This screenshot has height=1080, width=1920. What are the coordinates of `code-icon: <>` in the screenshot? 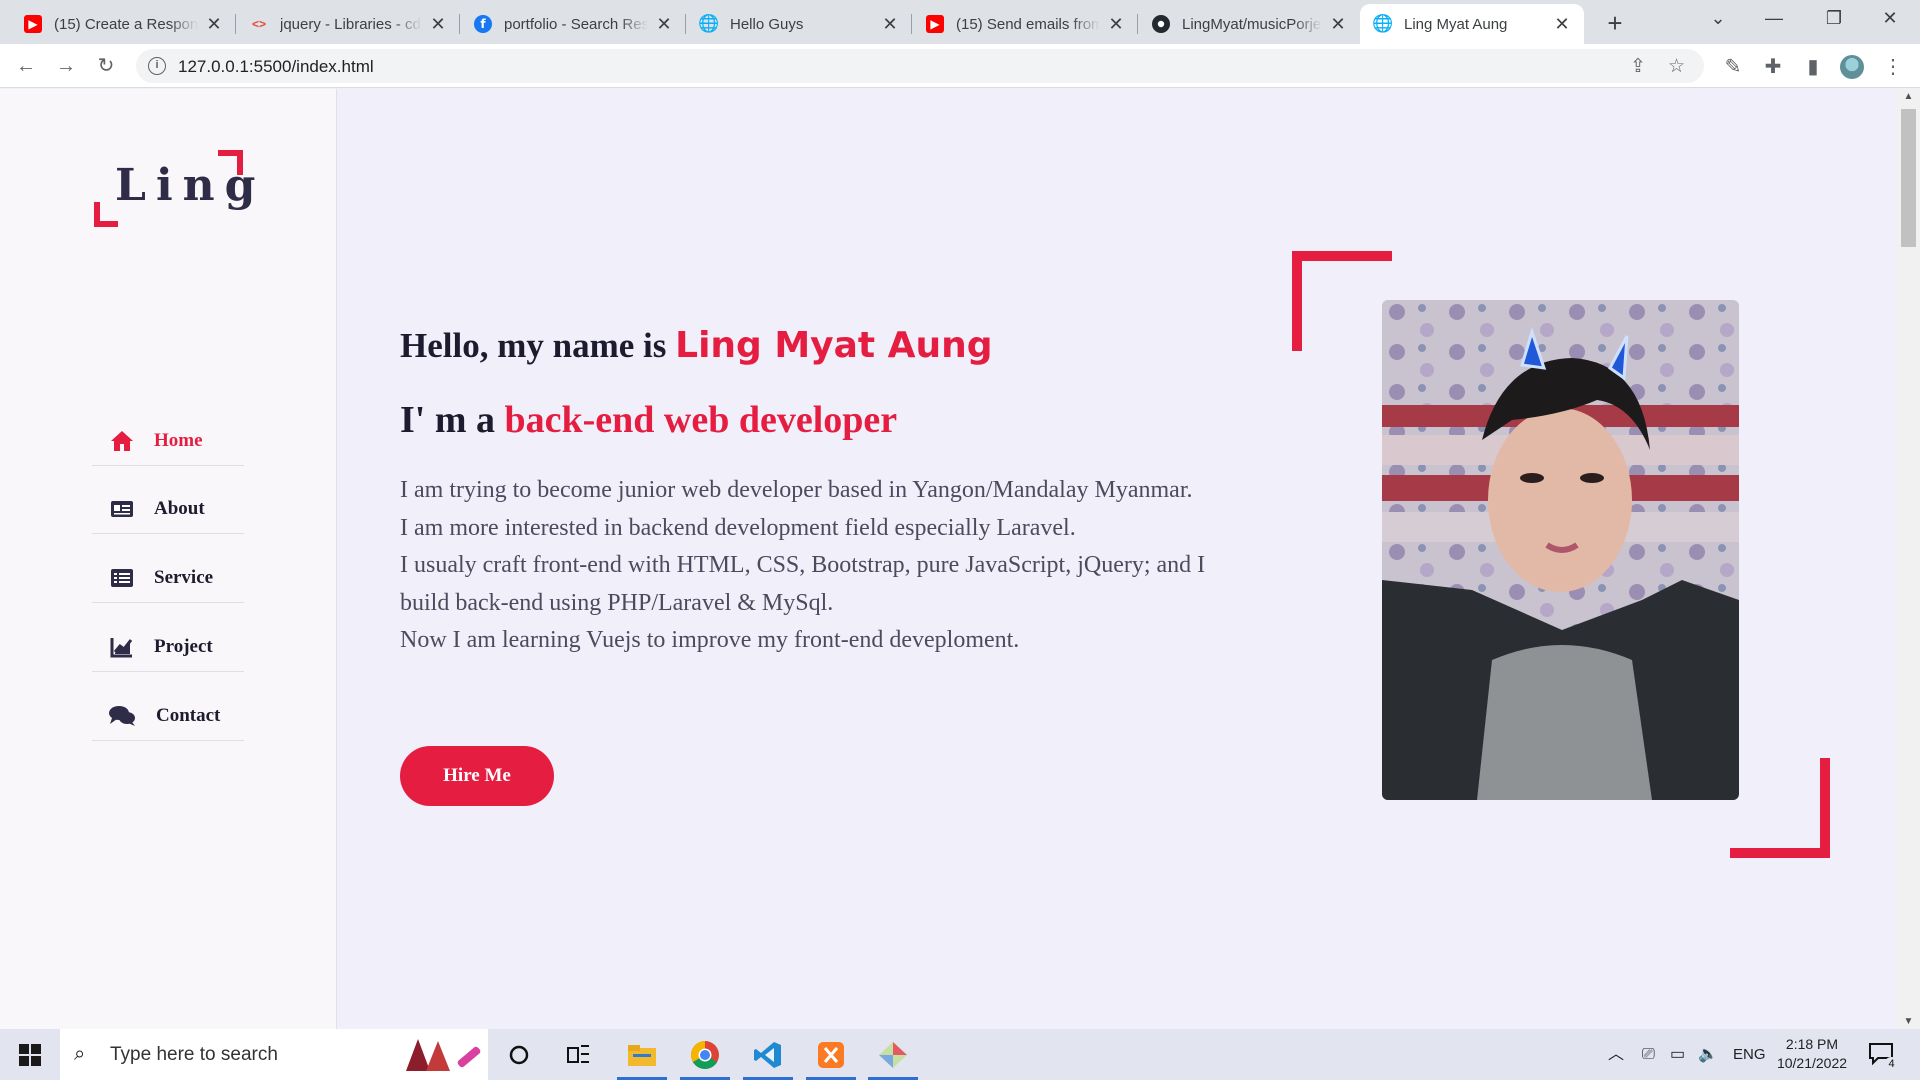 It's located at (258, 24).